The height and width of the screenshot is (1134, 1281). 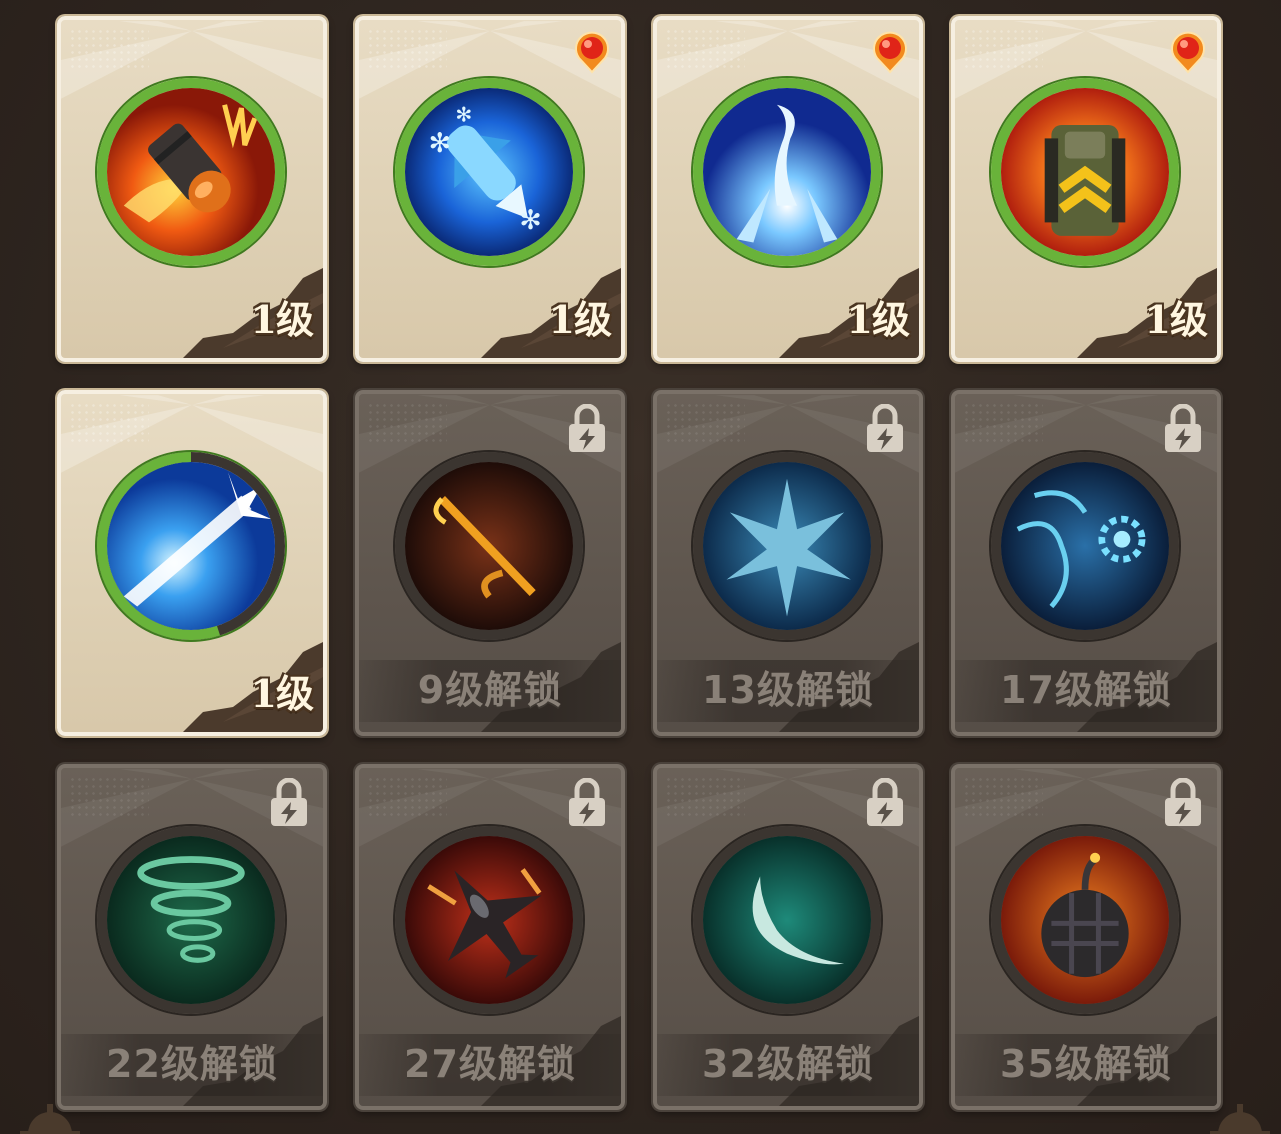 I want to click on skill-progress-ring, so click(x=159, y=546).